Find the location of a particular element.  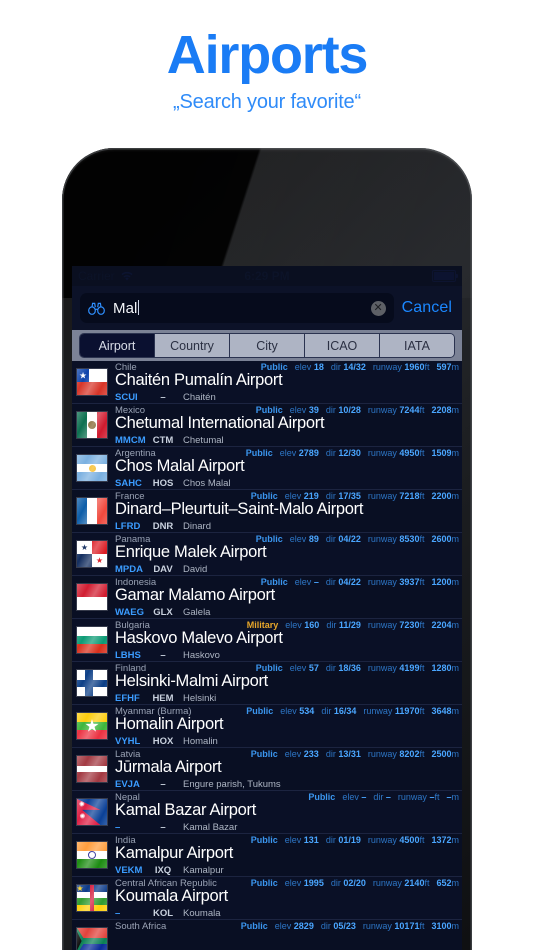

cancel-button: Cancel is located at coordinates (428, 308).